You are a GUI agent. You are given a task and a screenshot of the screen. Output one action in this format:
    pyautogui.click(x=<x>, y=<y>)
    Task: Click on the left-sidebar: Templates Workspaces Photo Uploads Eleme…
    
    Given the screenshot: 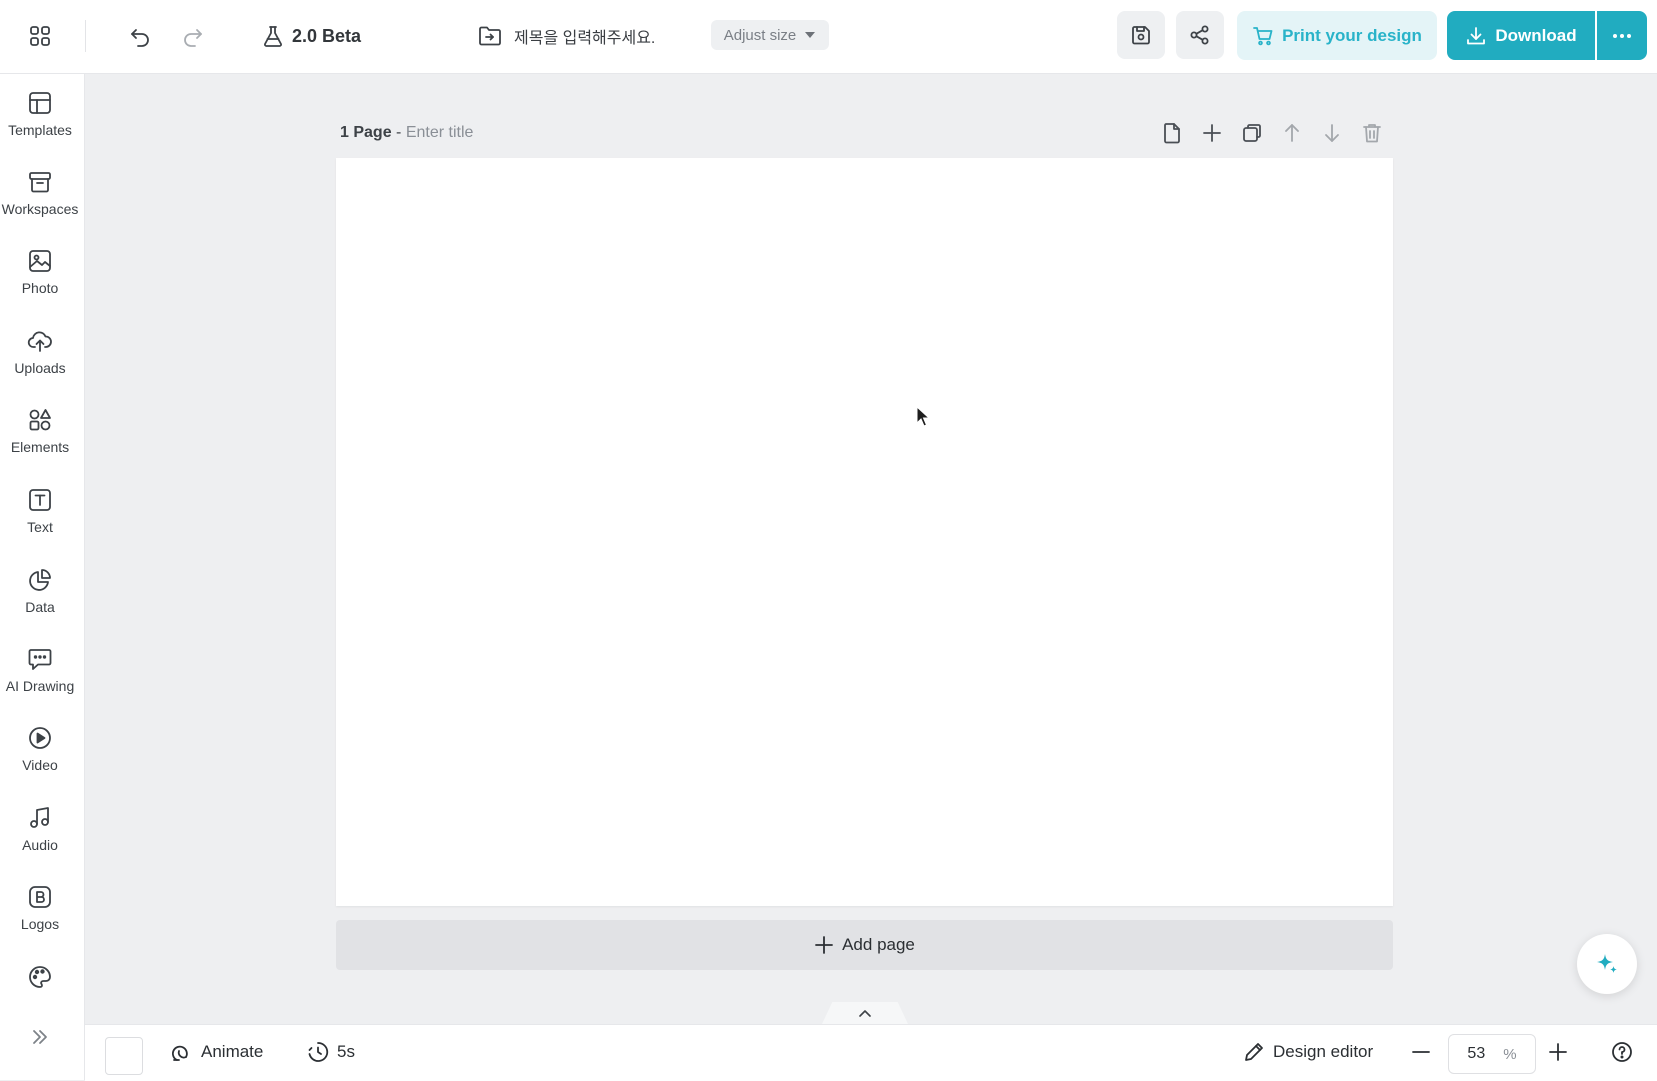 What is the action you would take?
    pyautogui.click(x=42, y=577)
    